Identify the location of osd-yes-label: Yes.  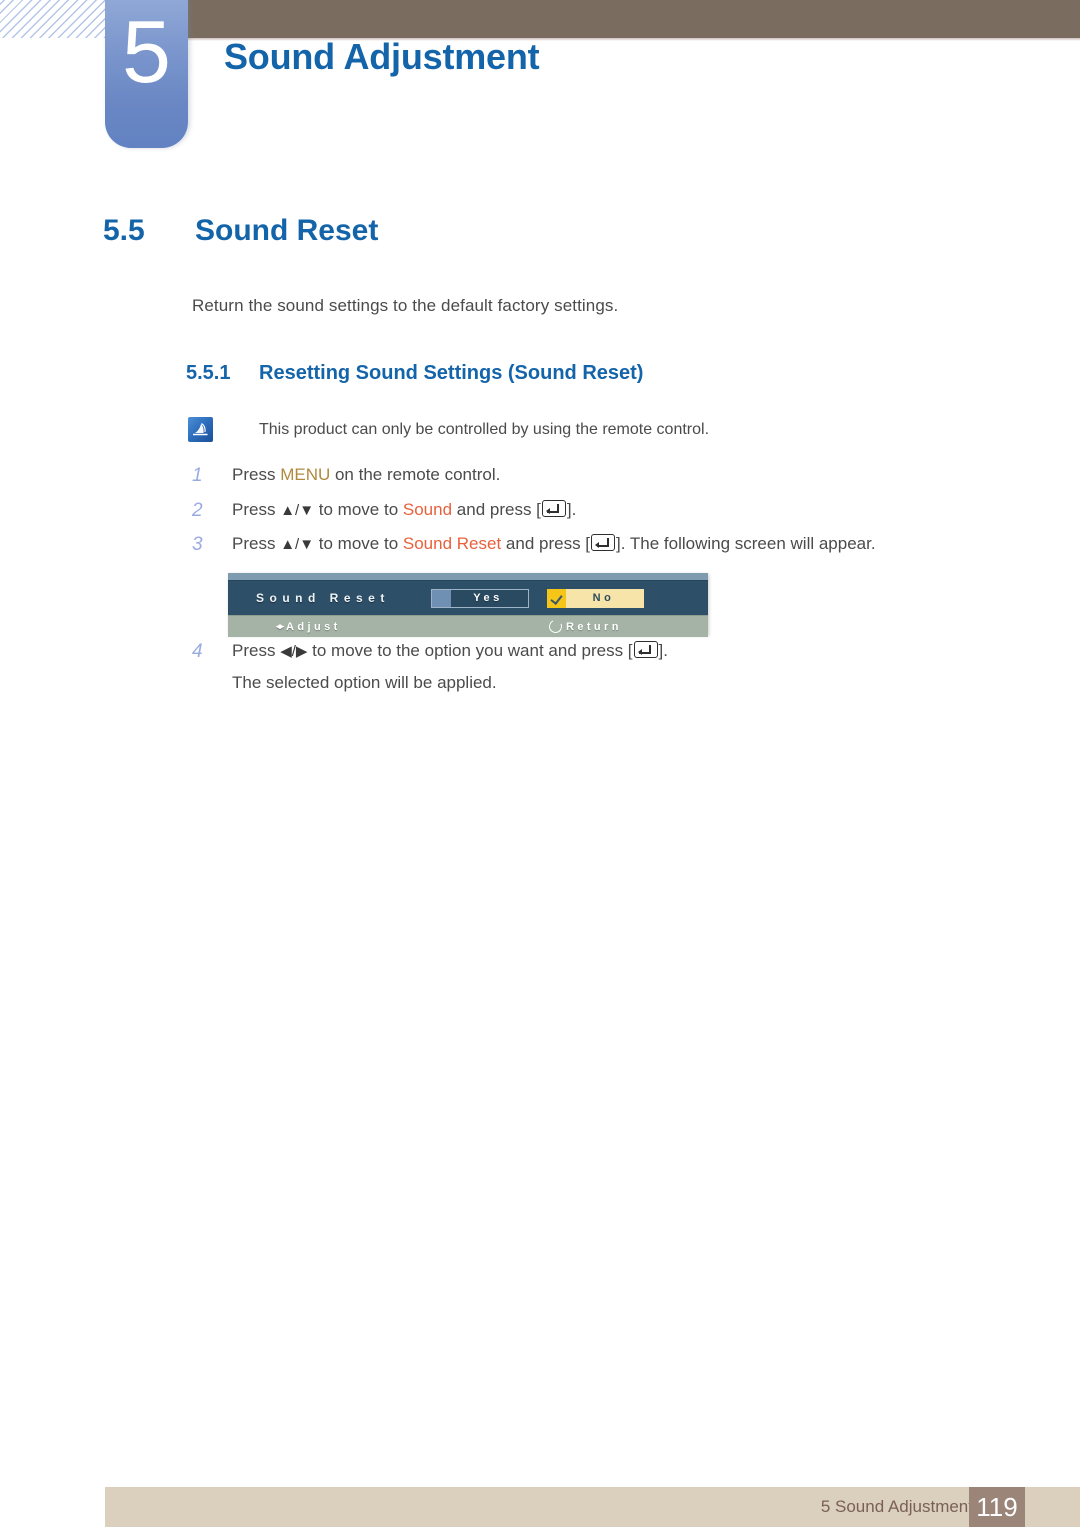
(488, 598).